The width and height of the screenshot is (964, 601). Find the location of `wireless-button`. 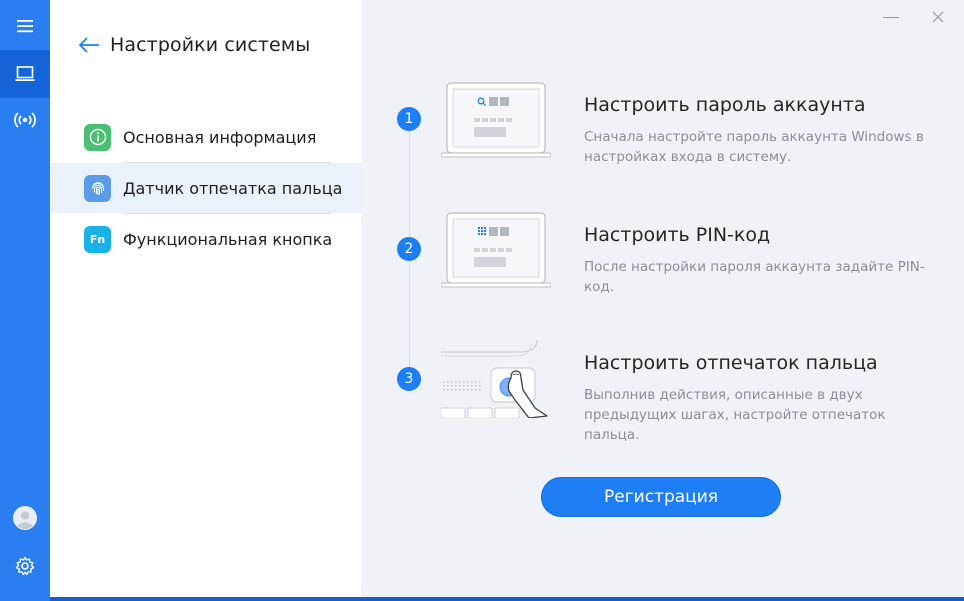

wireless-button is located at coordinates (25, 120).